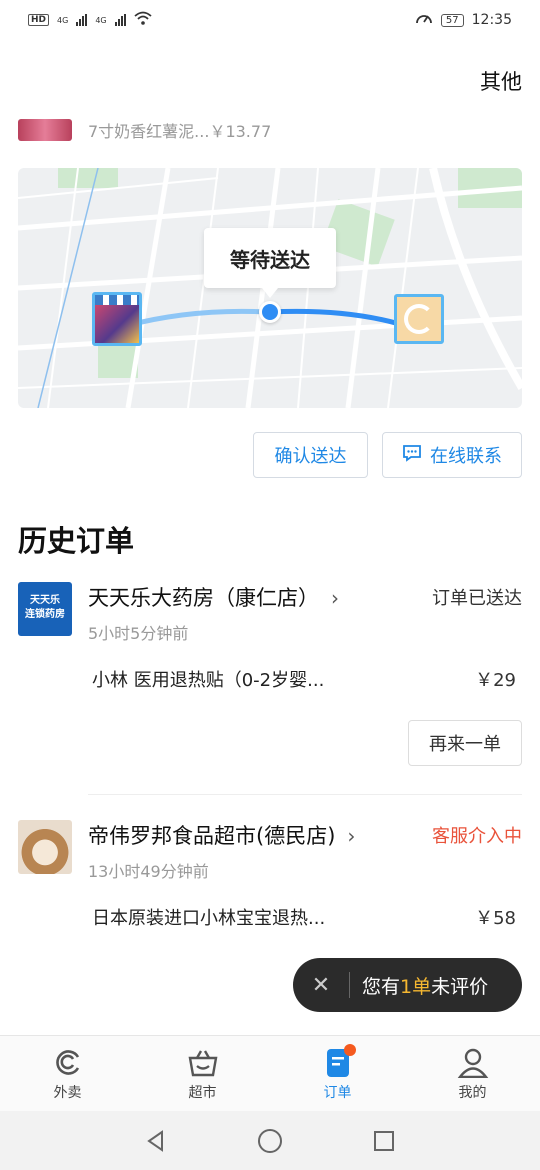 The height and width of the screenshot is (1170, 540). I want to click on order-price: ￥29, so click(495, 680).